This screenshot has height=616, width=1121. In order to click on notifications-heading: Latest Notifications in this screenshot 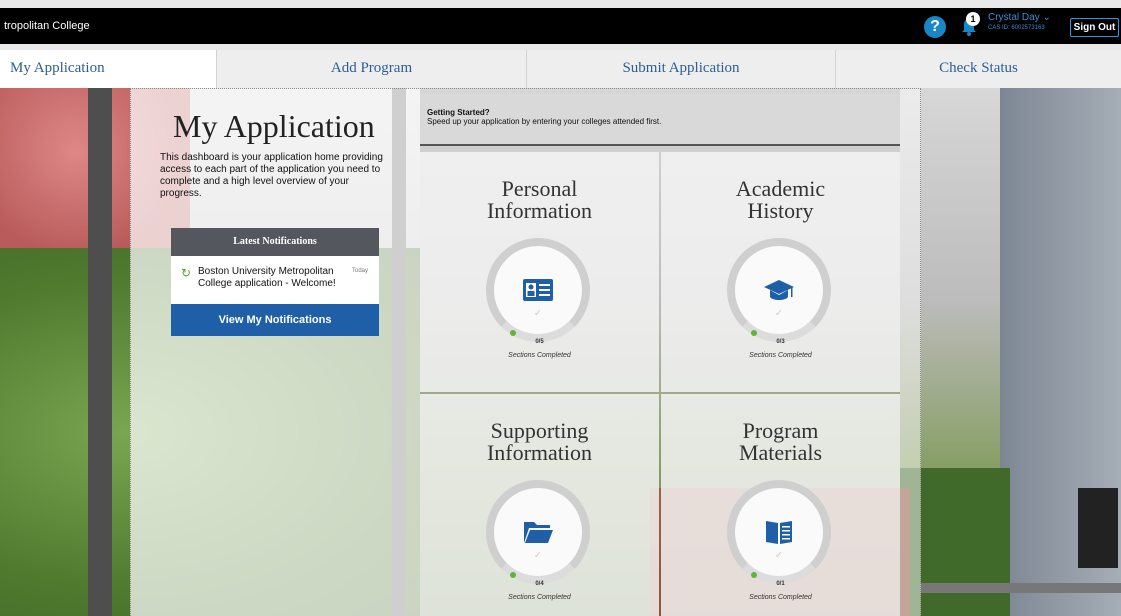, I will do `click(275, 242)`.